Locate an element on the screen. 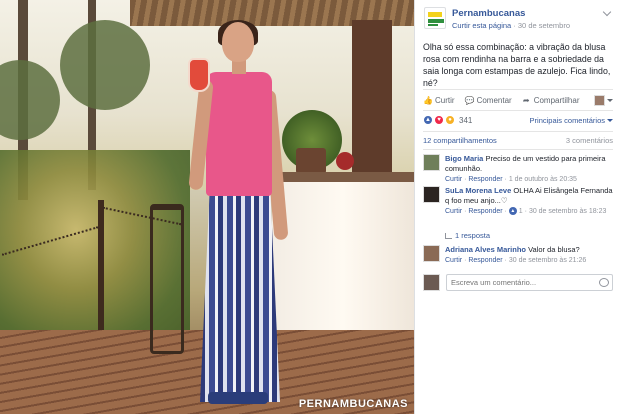  panel-empty-area is located at coordinates (517, 357).